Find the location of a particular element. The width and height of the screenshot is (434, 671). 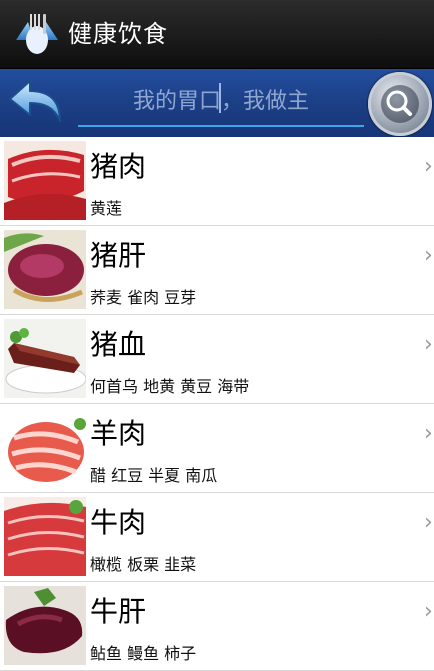

food-desc: 鲇鱼 鳗鱼 柿子 is located at coordinates (143, 653).